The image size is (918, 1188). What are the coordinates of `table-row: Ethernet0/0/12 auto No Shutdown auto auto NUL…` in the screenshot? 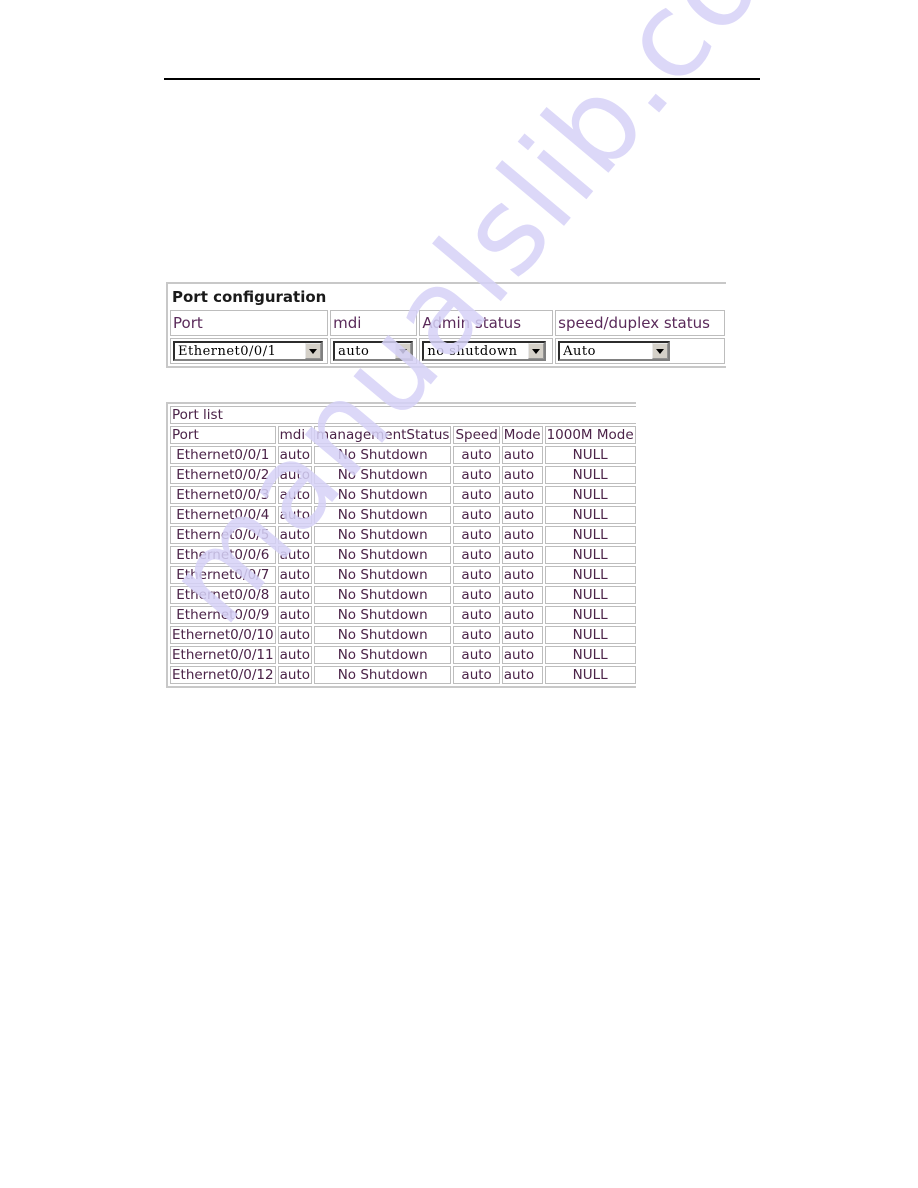 It's located at (403, 675).